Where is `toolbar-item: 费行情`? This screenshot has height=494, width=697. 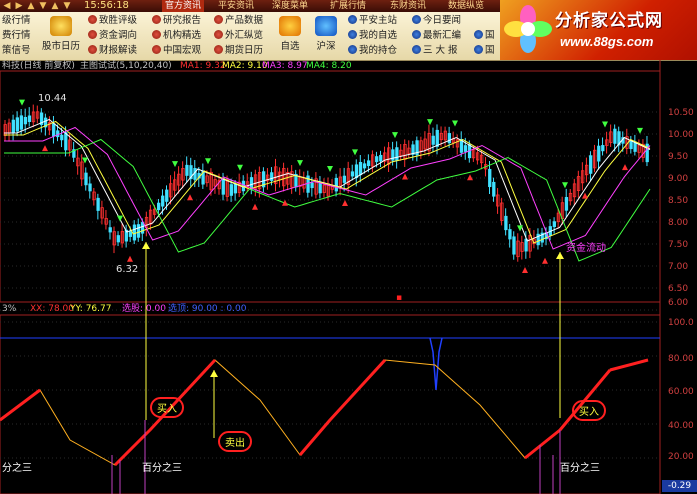
toolbar-item: 费行情 is located at coordinates (16, 36).